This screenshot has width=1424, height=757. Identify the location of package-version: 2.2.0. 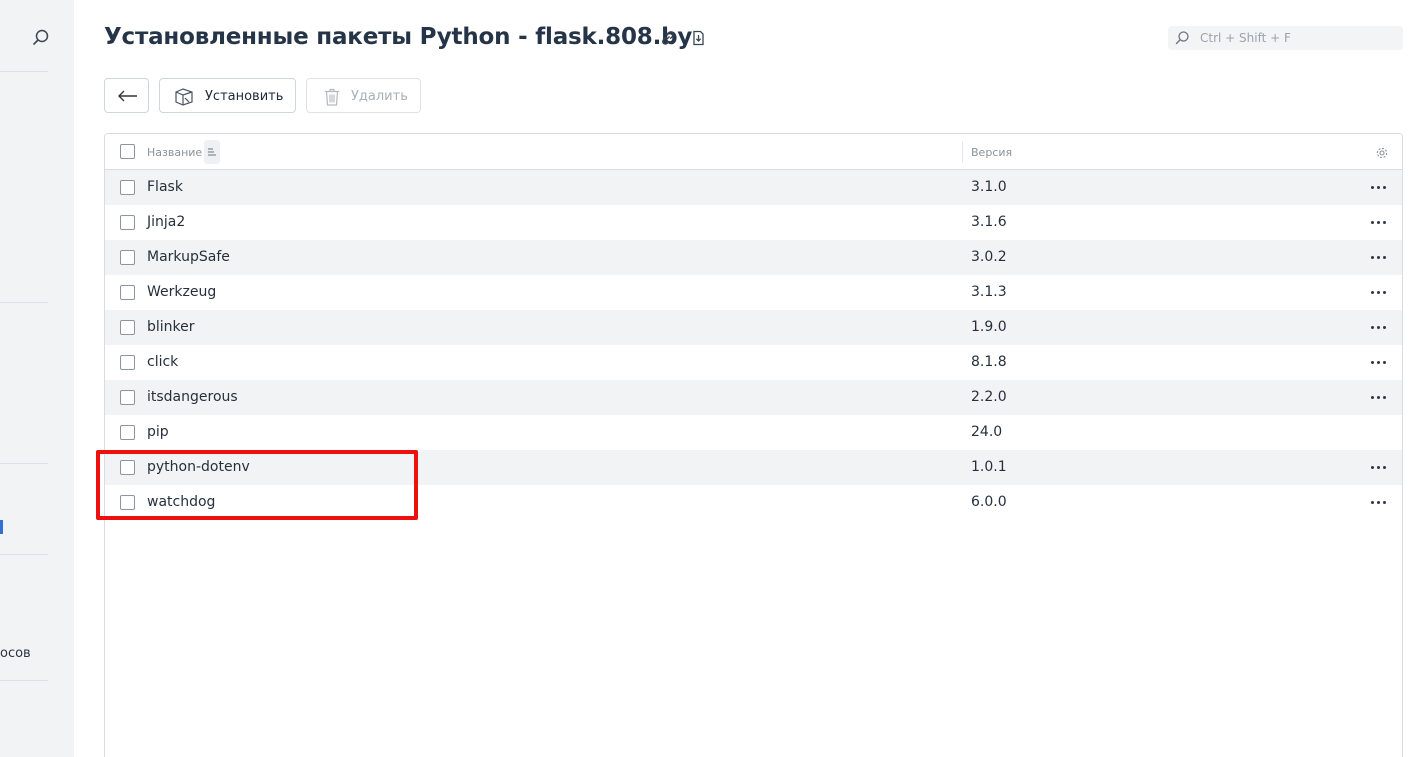
(989, 397).